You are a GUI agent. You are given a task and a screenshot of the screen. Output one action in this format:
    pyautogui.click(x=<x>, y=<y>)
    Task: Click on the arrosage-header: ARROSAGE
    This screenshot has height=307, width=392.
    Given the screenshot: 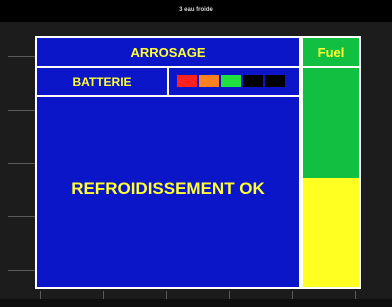 What is the action you would take?
    pyautogui.click(x=168, y=53)
    